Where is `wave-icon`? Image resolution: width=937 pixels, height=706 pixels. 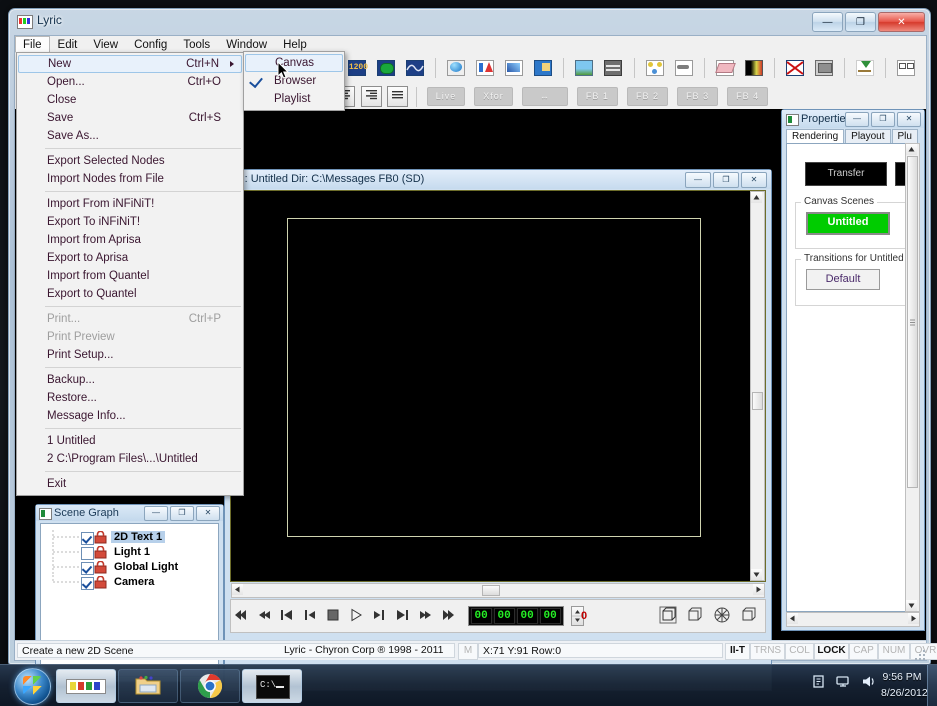 wave-icon is located at coordinates (415, 68).